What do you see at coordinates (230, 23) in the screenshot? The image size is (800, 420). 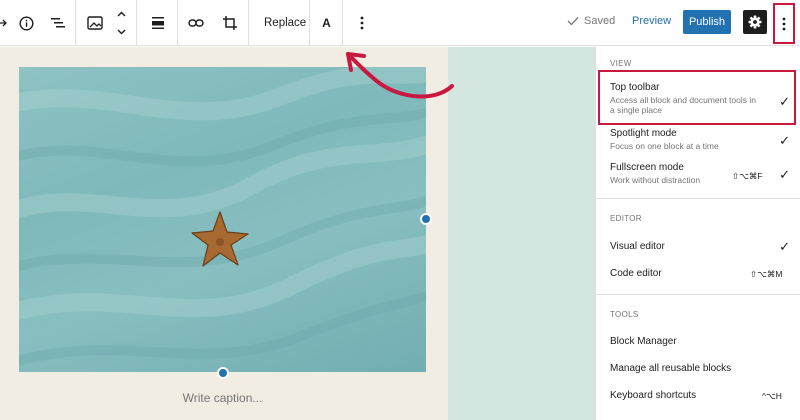 I see `crop-icon` at bounding box center [230, 23].